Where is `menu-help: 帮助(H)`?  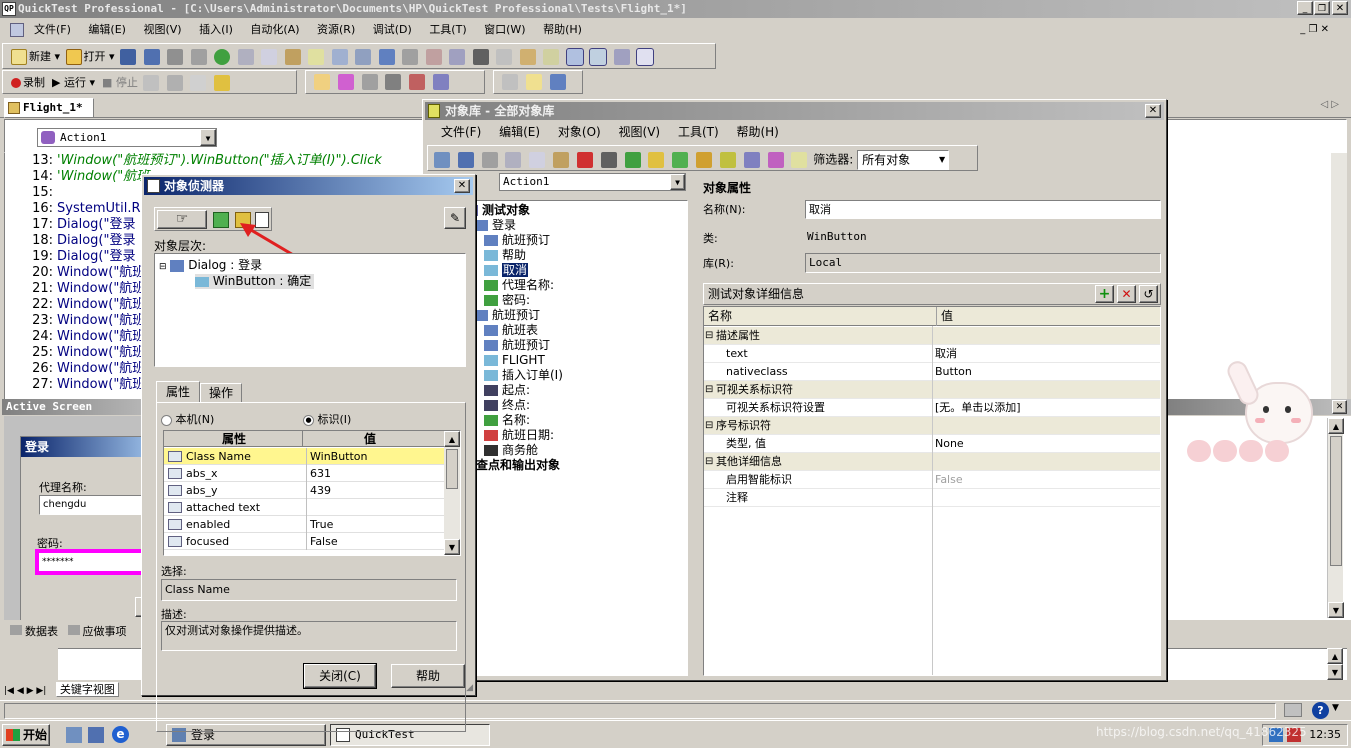
menu-help: 帮助(H) is located at coordinates (562, 29).